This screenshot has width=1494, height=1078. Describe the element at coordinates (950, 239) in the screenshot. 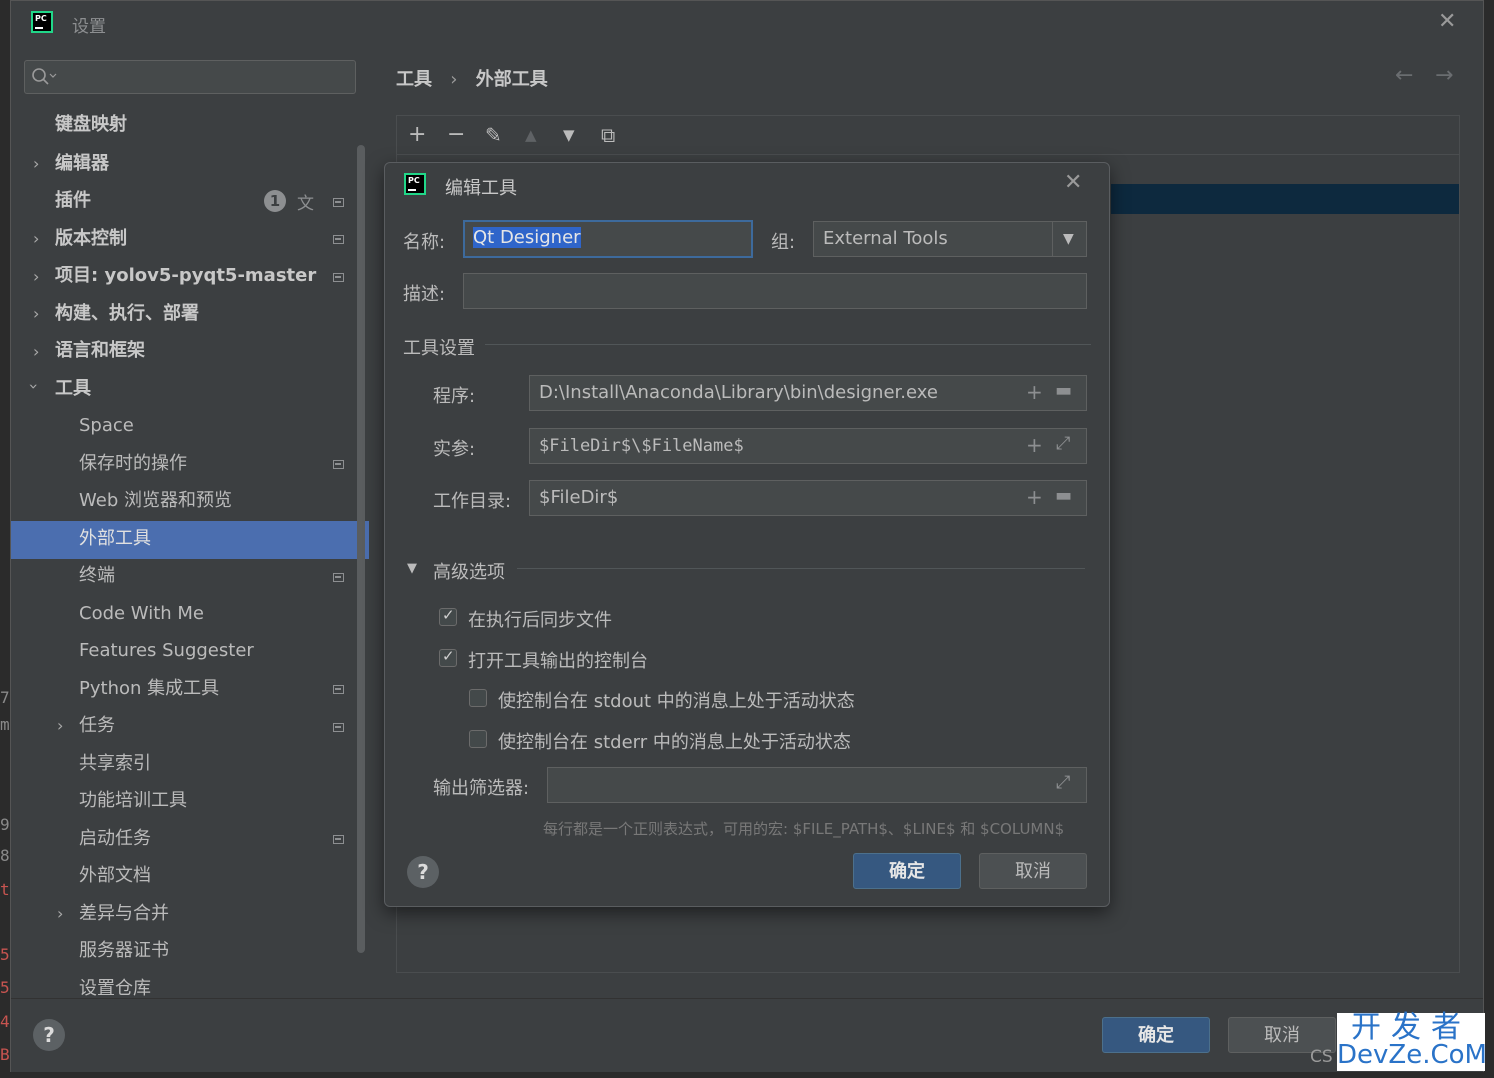

I see `group-select: External Tools ▼` at that location.